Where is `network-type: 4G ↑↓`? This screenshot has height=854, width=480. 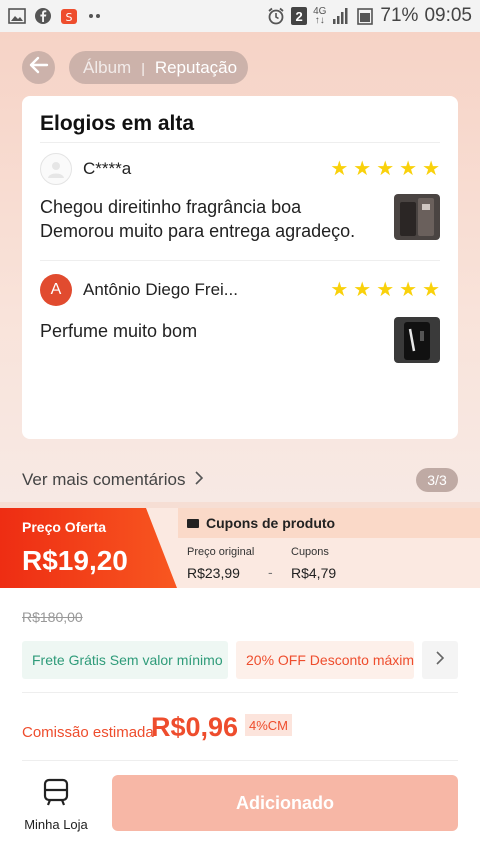
network-type: 4G ↑↓ is located at coordinates (320, 16).